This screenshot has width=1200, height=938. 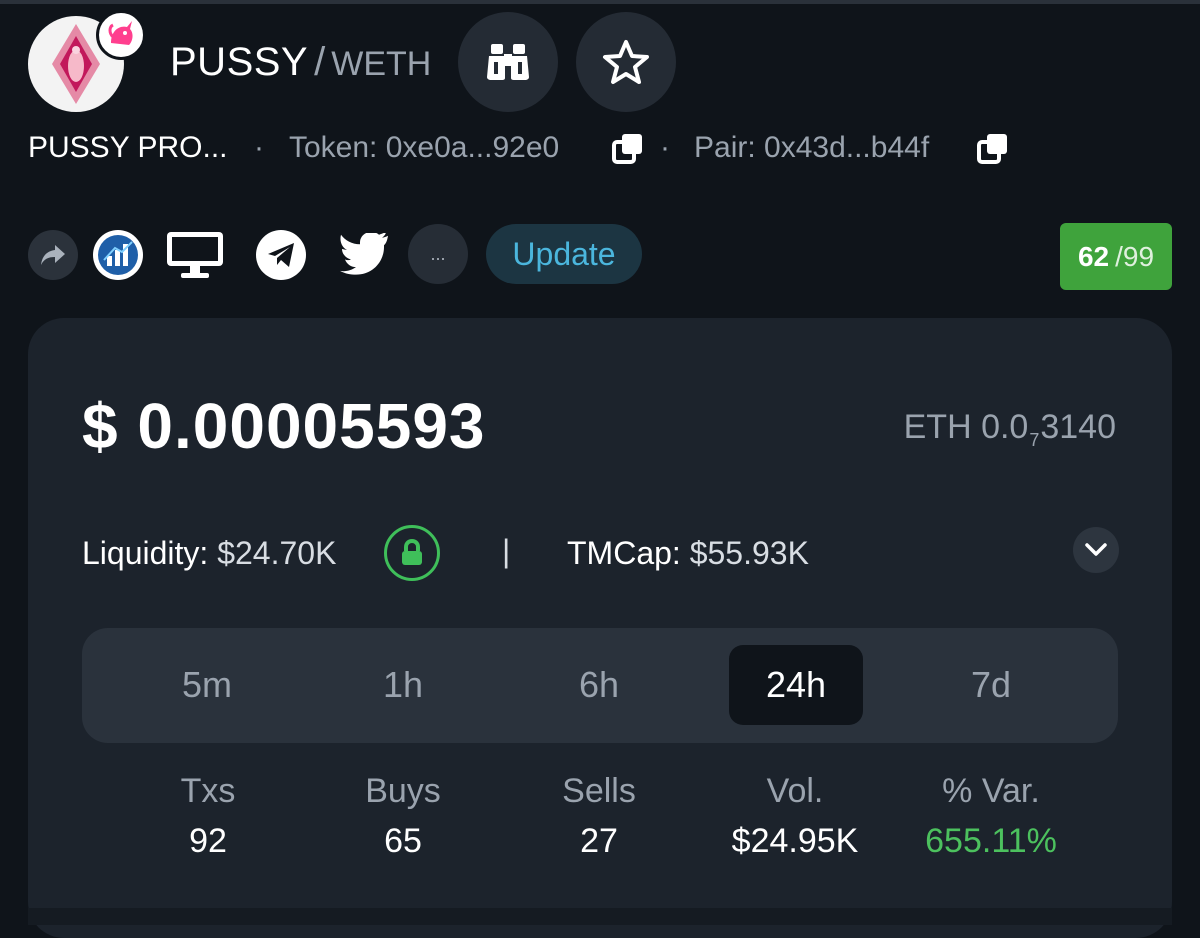 What do you see at coordinates (208, 791) in the screenshot?
I see `stat-label: Txs` at bounding box center [208, 791].